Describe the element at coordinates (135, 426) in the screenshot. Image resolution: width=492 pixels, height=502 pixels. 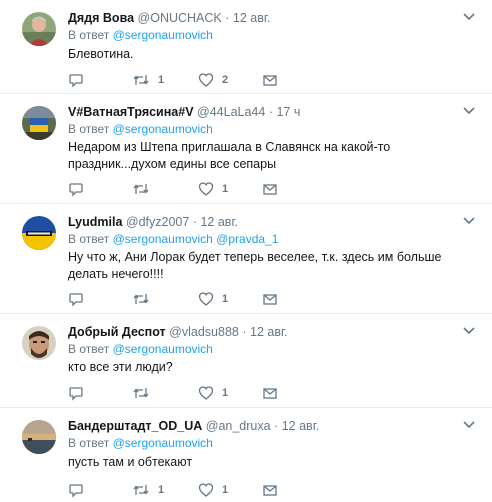
I see `author-name: Бандерштадт_OD_UA` at that location.